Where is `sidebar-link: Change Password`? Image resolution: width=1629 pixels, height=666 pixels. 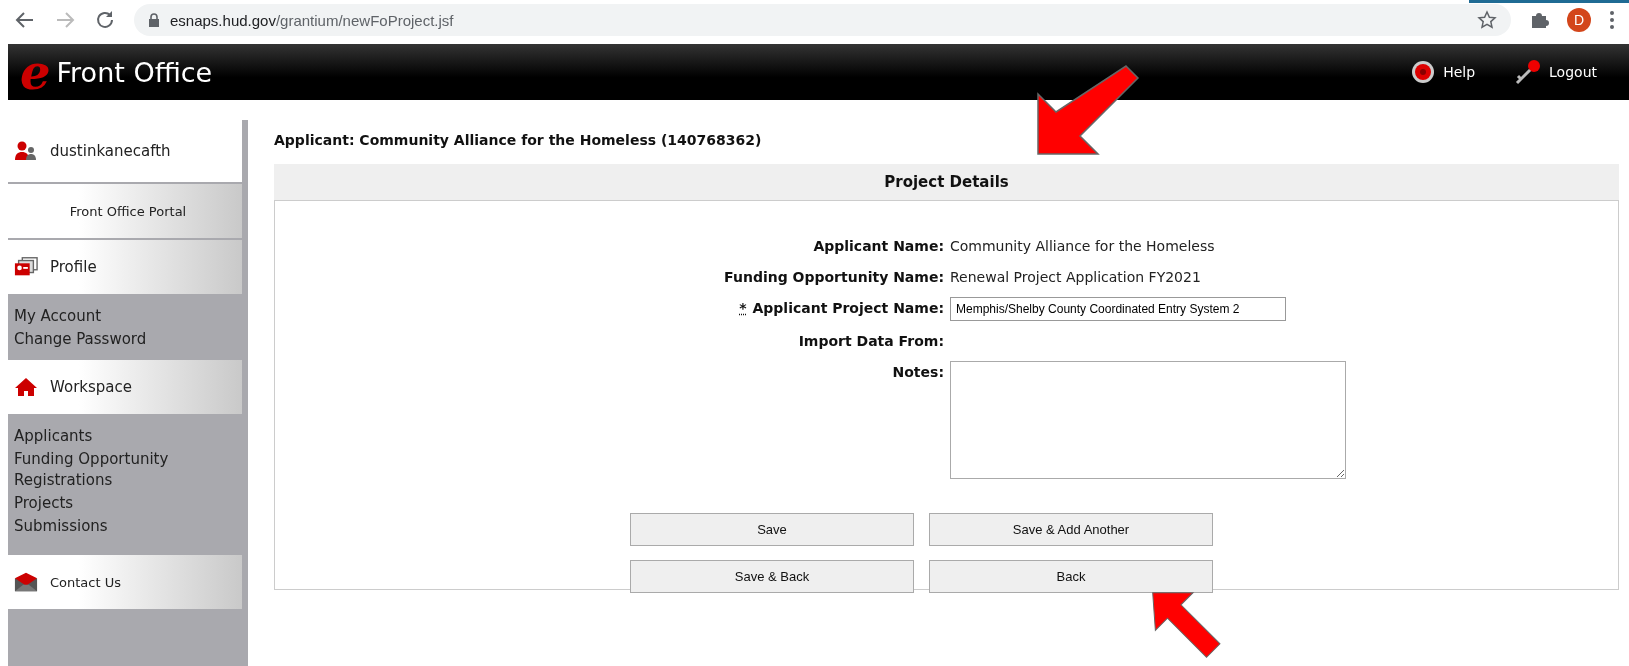
sidebar-link: Change Password is located at coordinates (127, 339).